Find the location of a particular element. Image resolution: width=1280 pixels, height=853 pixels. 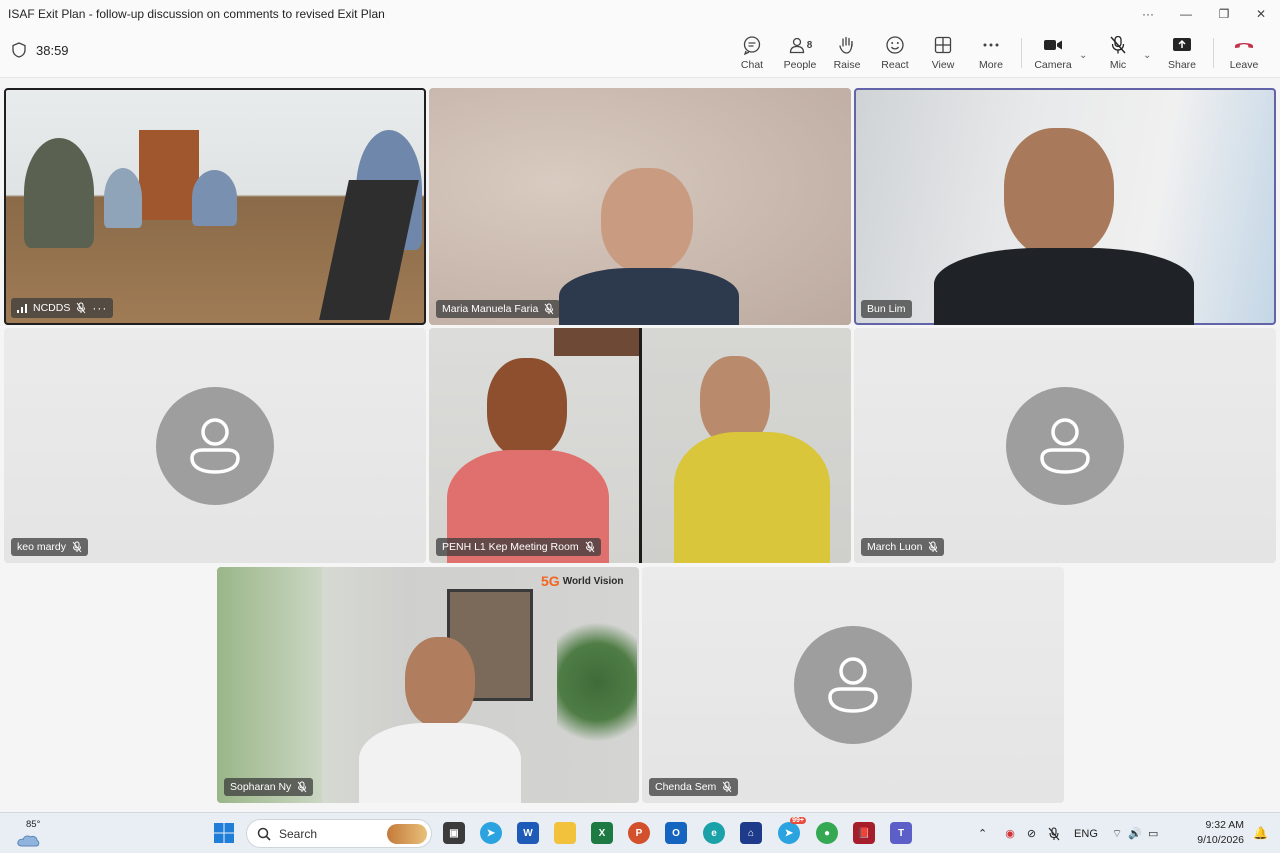

outlook-icon: O is located at coordinates (676, 833).